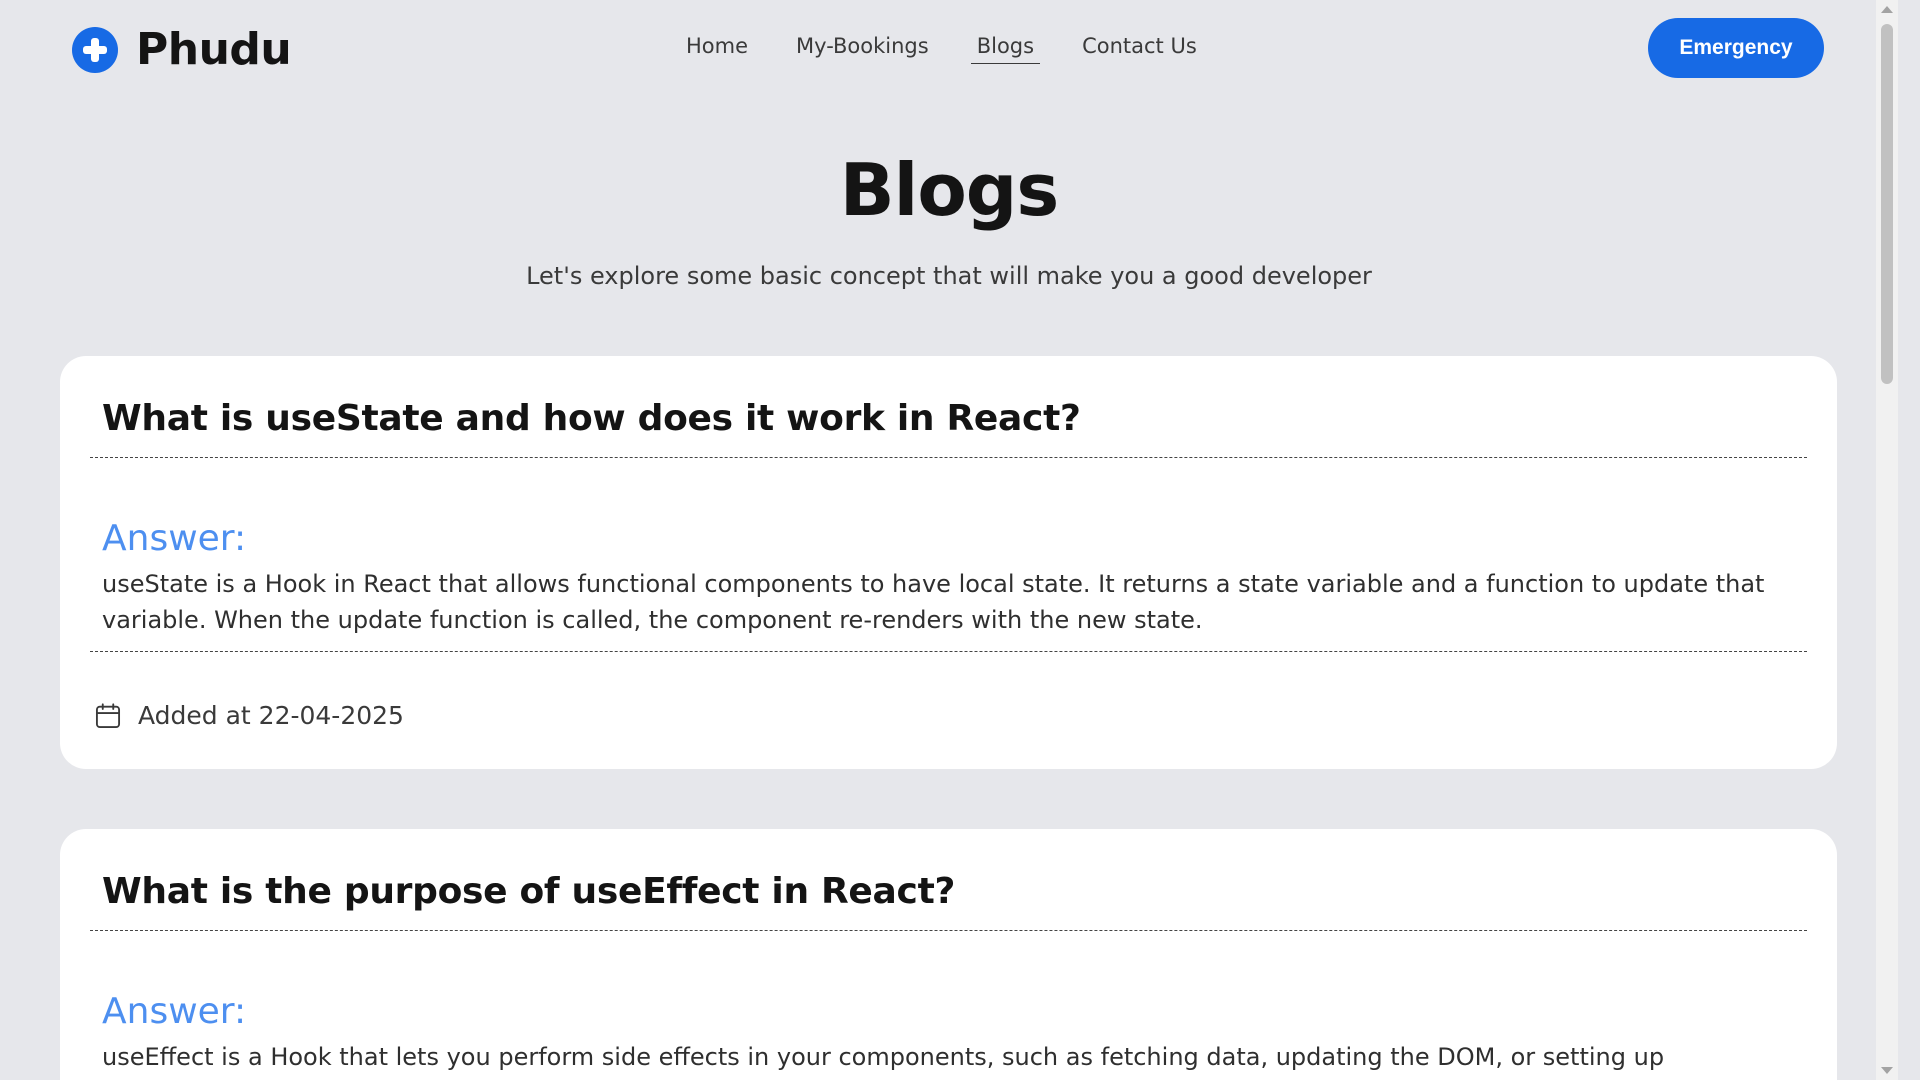 The image size is (1920, 1080). I want to click on blog-date: Added at 22-04-2025, so click(249, 715).